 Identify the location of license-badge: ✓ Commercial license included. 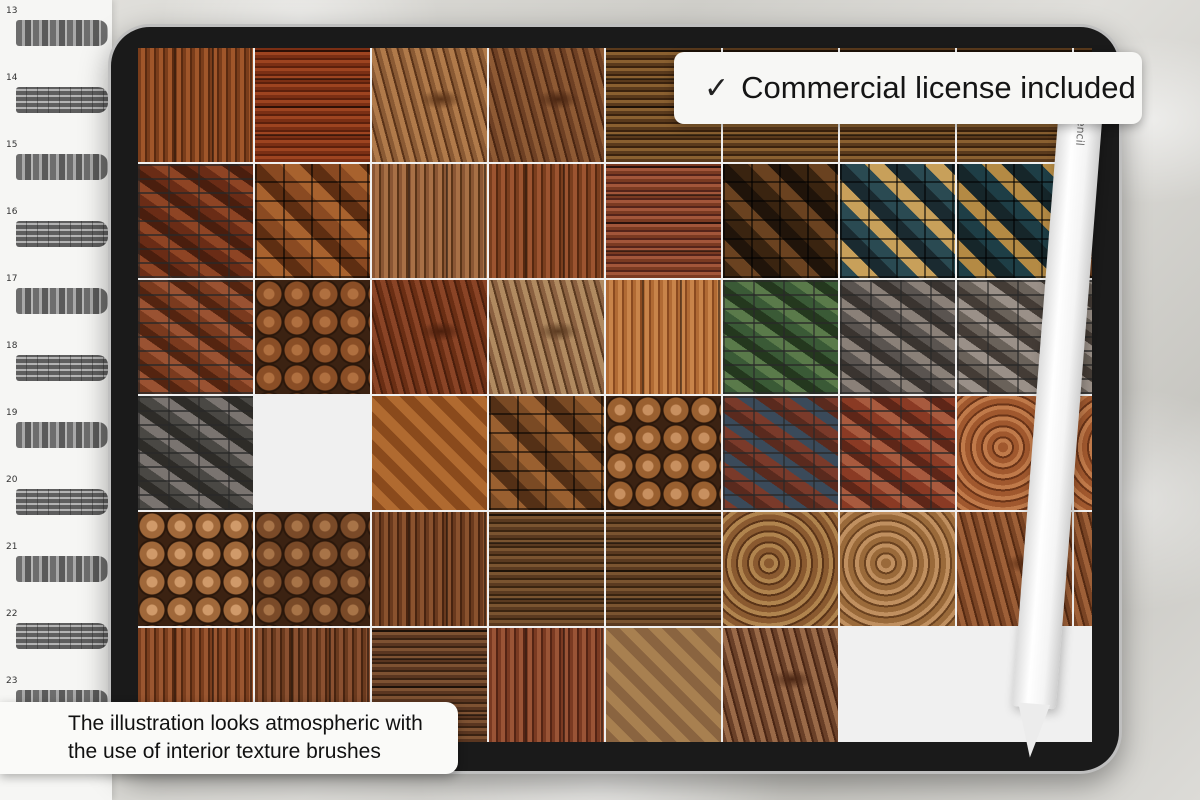
(908, 88).